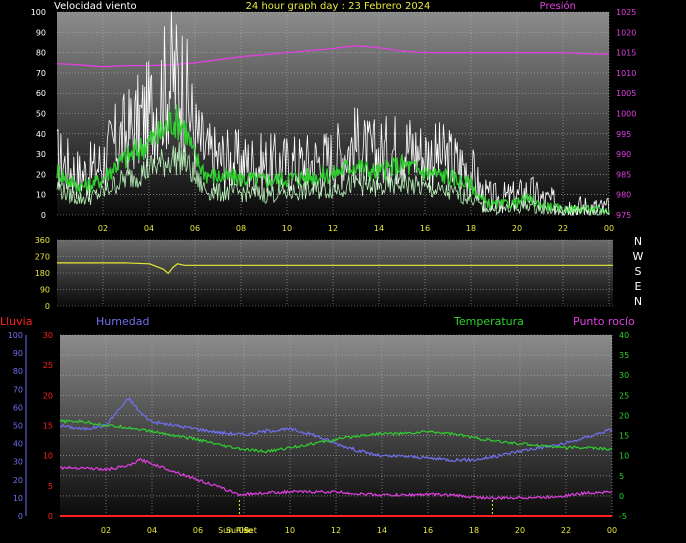  Describe the element at coordinates (356, 228) in the screenshot. I see `wind-x-ticks: 02 04 06 08 10 12 14 16 18 20 22 00` at that location.